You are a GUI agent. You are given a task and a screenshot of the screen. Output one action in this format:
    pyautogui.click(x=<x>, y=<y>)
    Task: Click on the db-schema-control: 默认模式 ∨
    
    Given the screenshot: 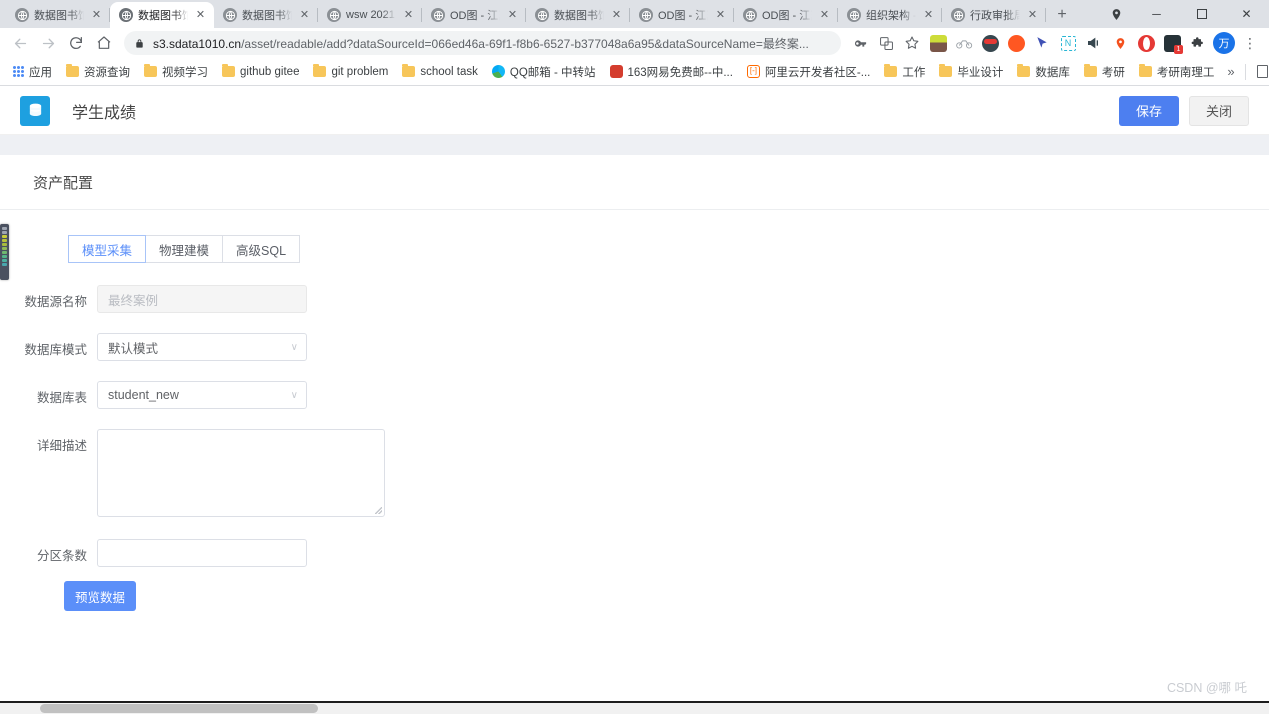 What is the action you would take?
    pyautogui.click(x=202, y=347)
    